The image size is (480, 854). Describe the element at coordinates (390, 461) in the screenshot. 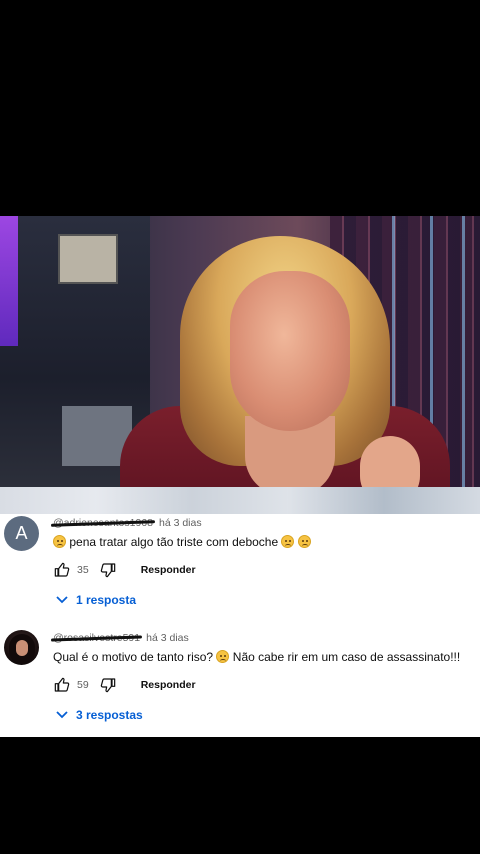

I see `speaker-hand` at that location.